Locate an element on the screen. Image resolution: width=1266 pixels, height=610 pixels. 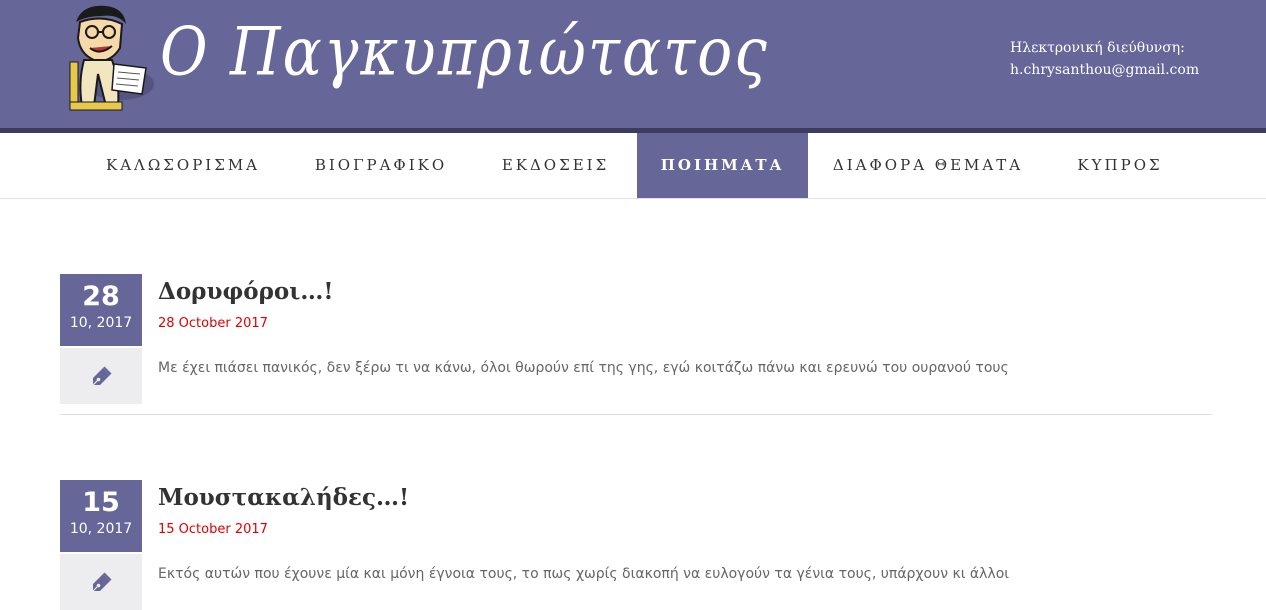
post-date-box: 28 10, 2017 is located at coordinates (101, 310).